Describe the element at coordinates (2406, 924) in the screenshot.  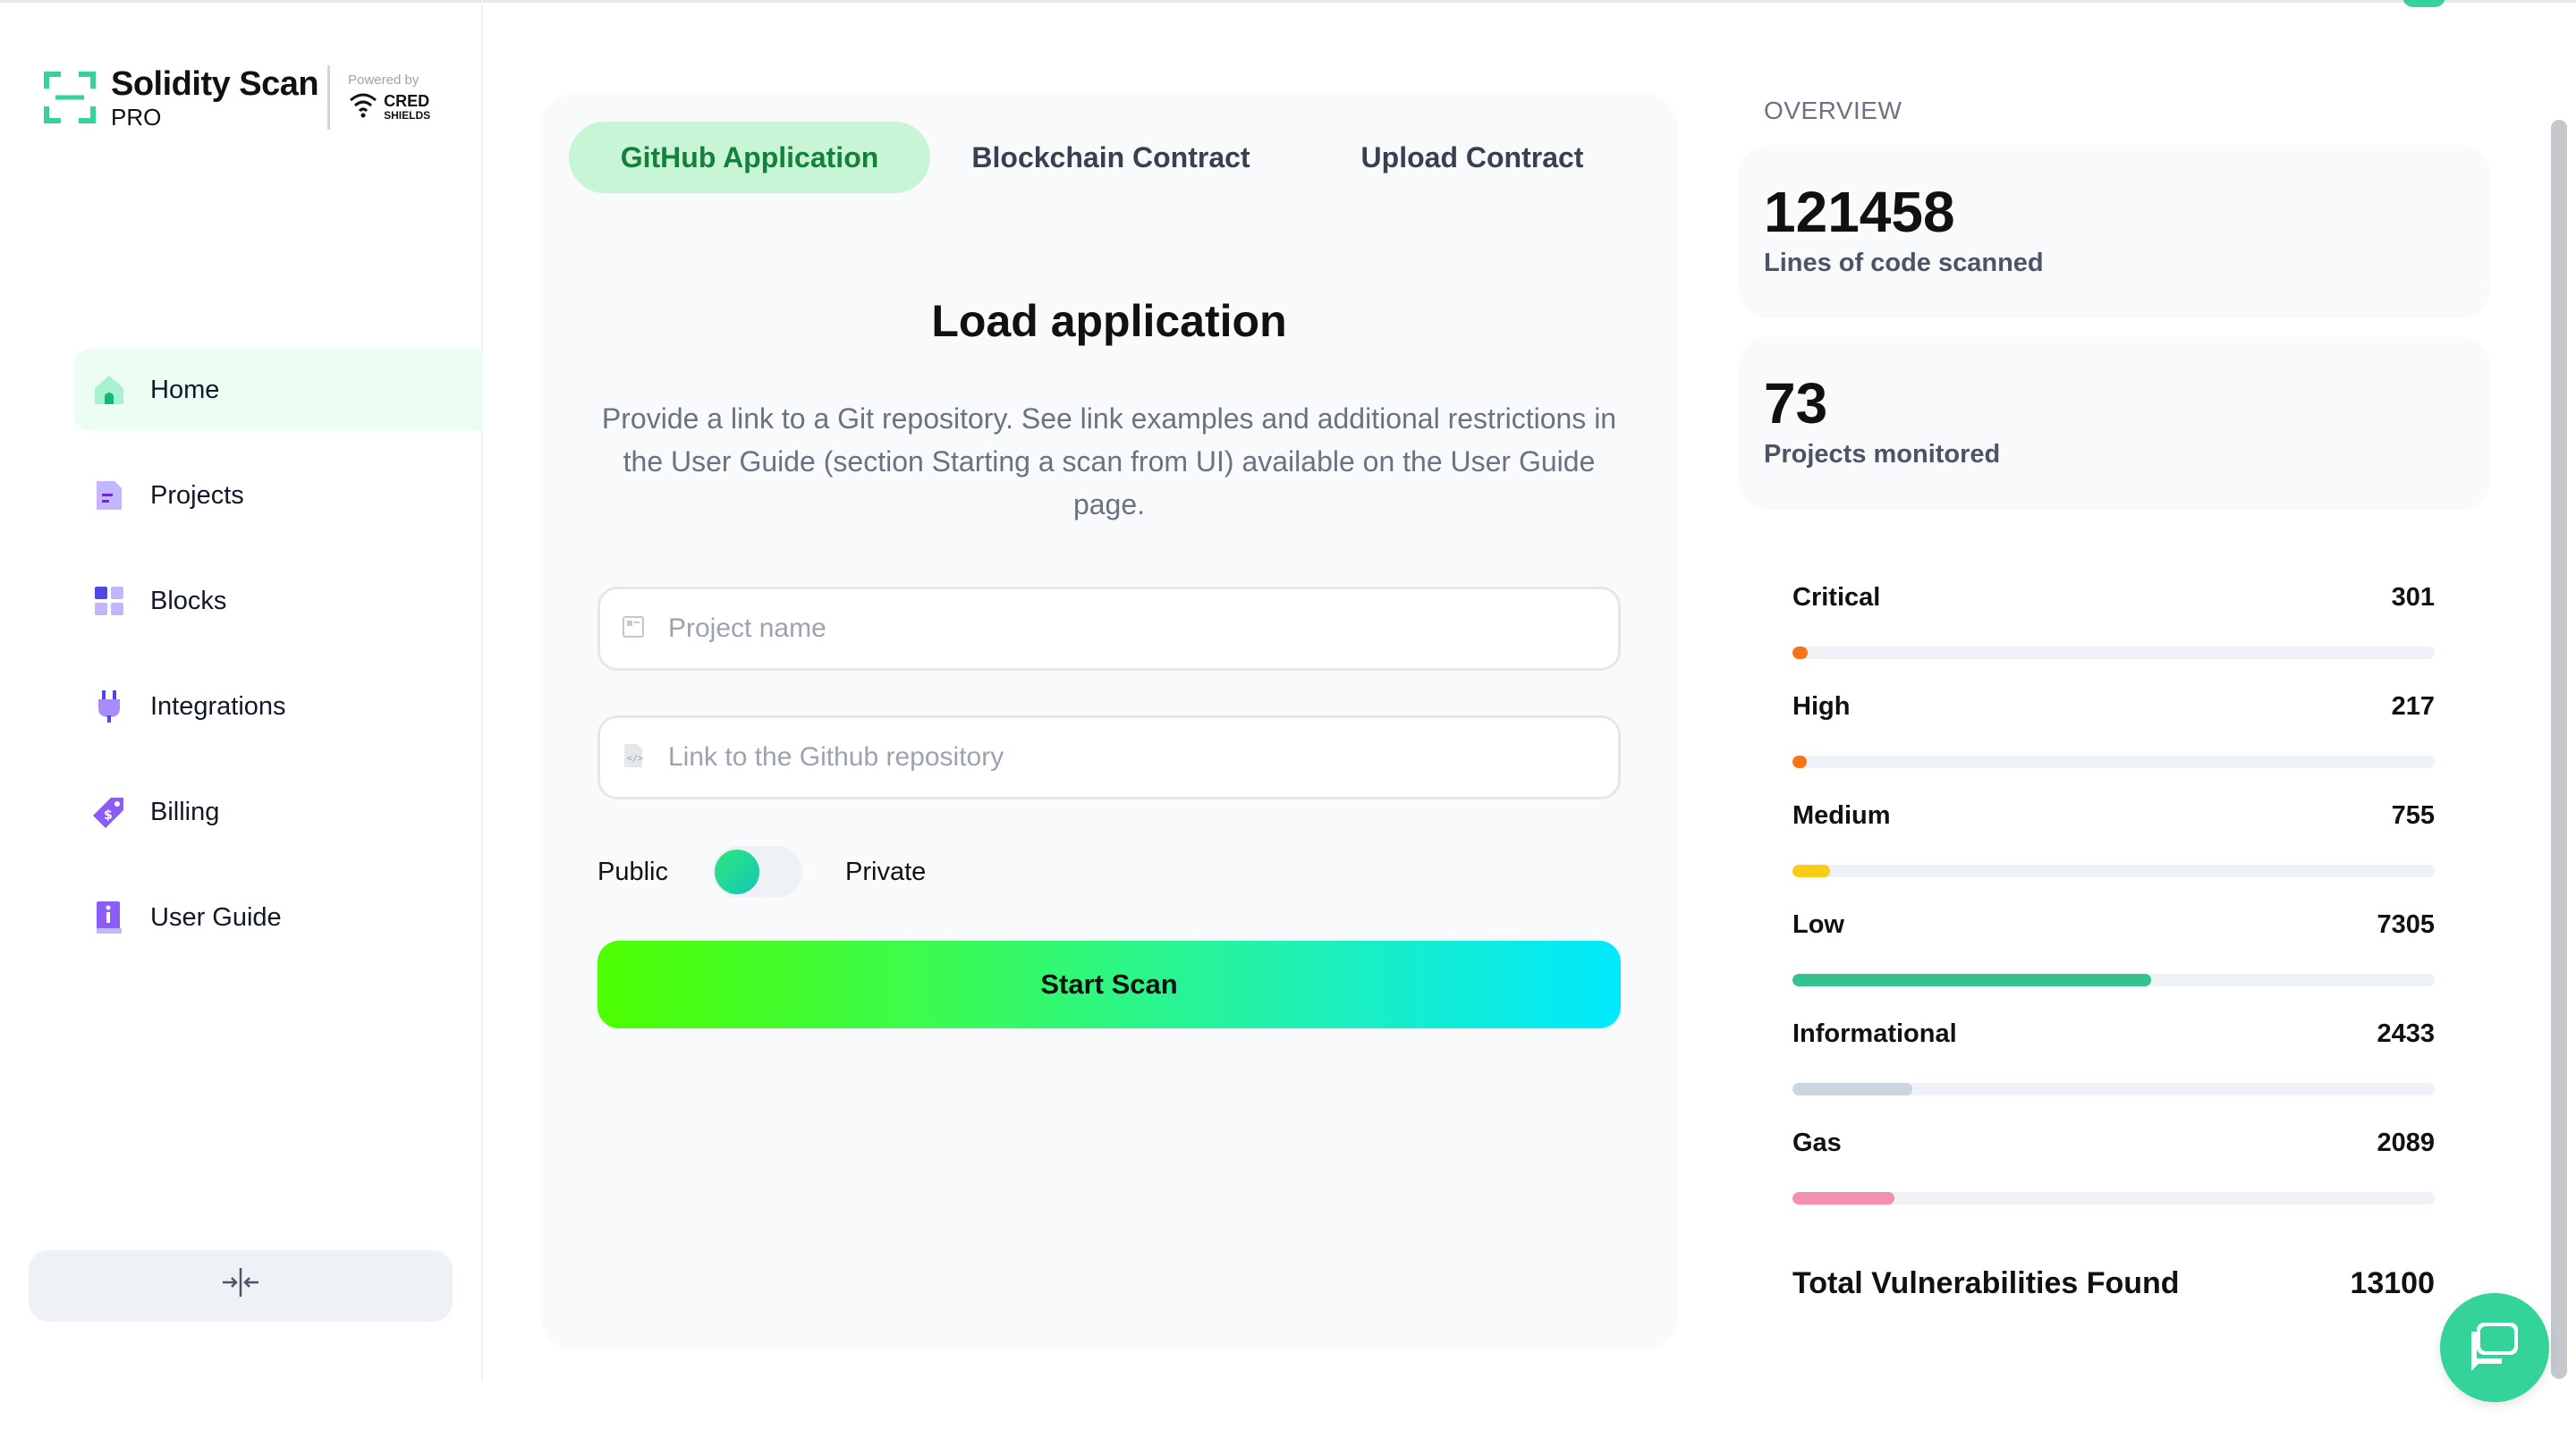
I see `severity-count: 7305` at that location.